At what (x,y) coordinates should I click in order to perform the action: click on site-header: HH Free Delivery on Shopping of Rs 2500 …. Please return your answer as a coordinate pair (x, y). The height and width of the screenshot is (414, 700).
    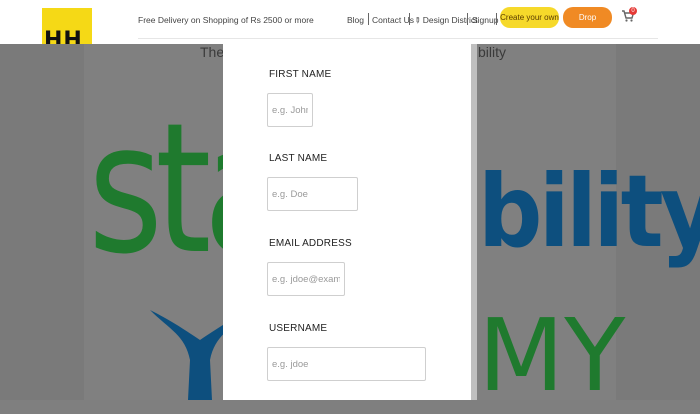
    Looking at the image, I should click on (350, 22).